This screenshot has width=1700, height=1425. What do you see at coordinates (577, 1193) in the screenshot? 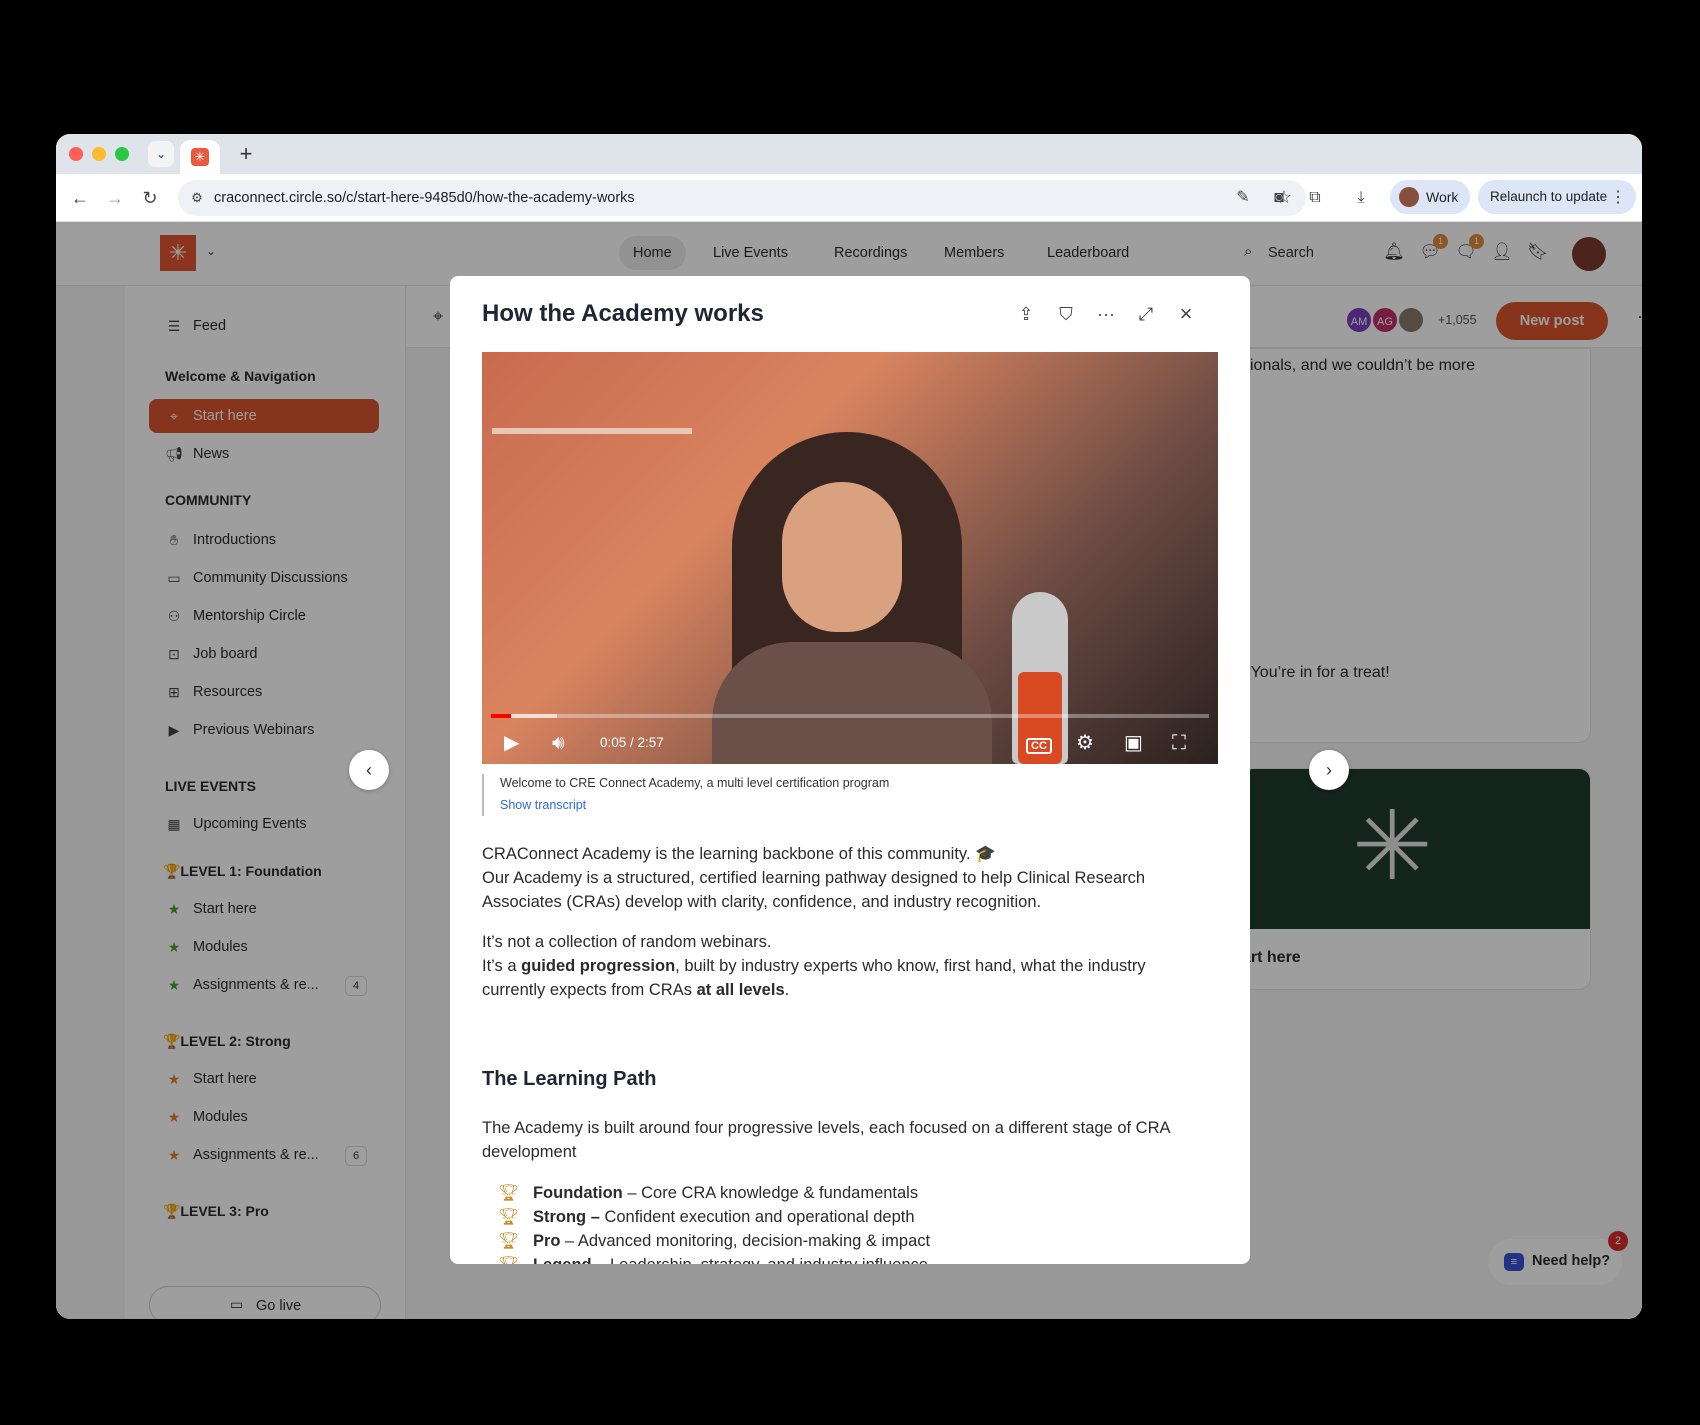
I see `level-name: Foundation` at bounding box center [577, 1193].